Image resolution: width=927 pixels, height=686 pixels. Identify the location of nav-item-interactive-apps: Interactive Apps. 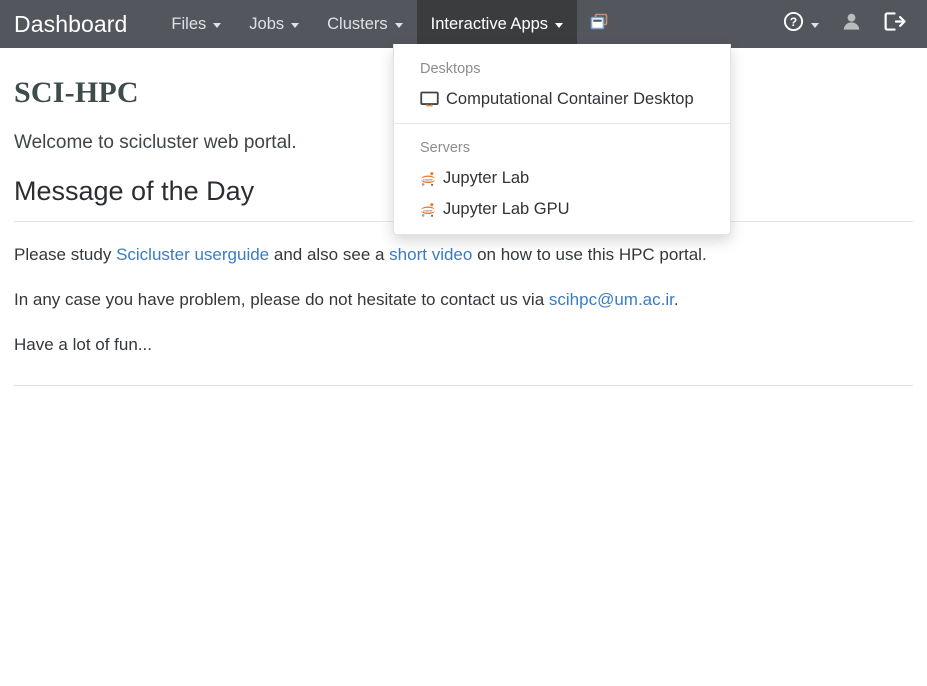
(497, 24).